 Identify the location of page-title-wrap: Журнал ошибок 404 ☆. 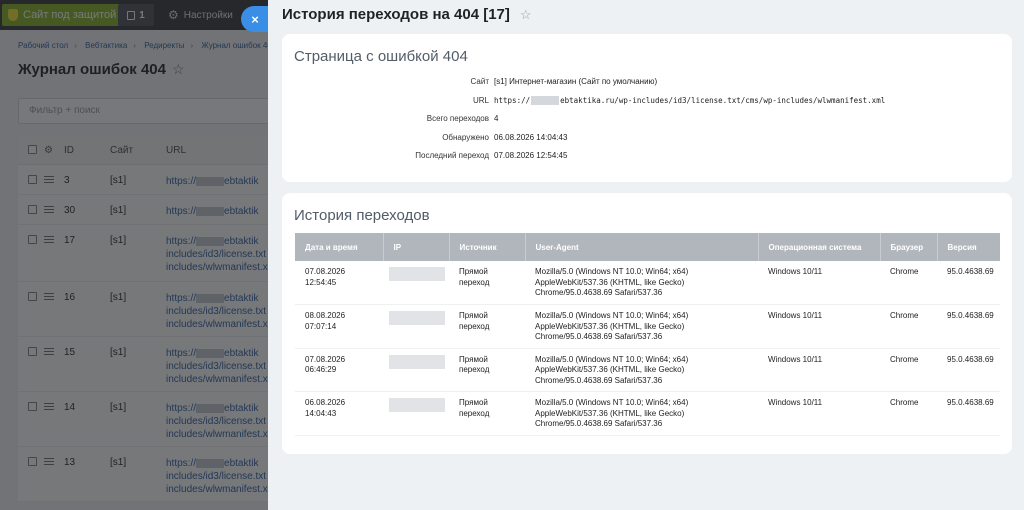
(101, 69).